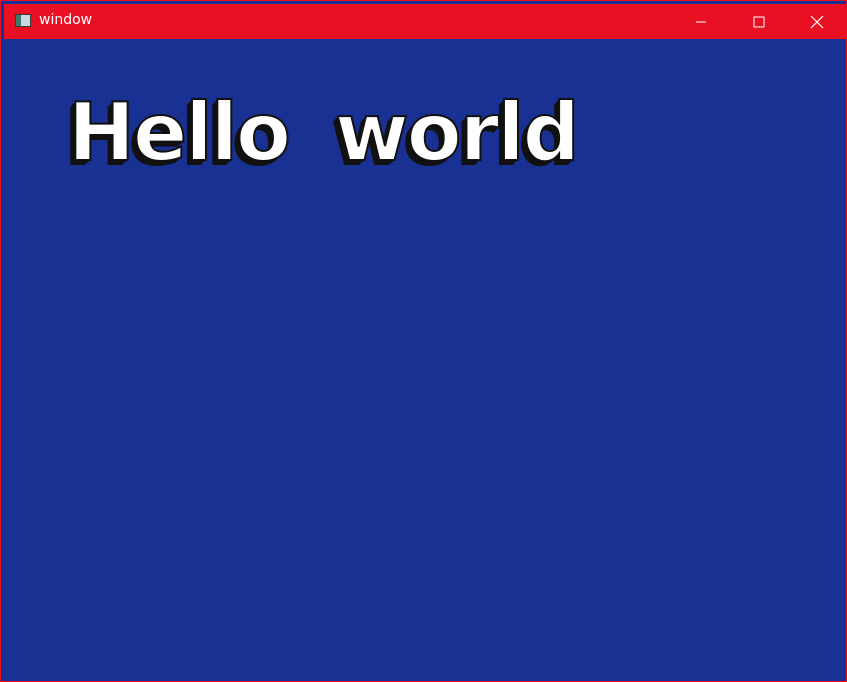 The image size is (847, 682). I want to click on minimize-button, so click(701, 21).